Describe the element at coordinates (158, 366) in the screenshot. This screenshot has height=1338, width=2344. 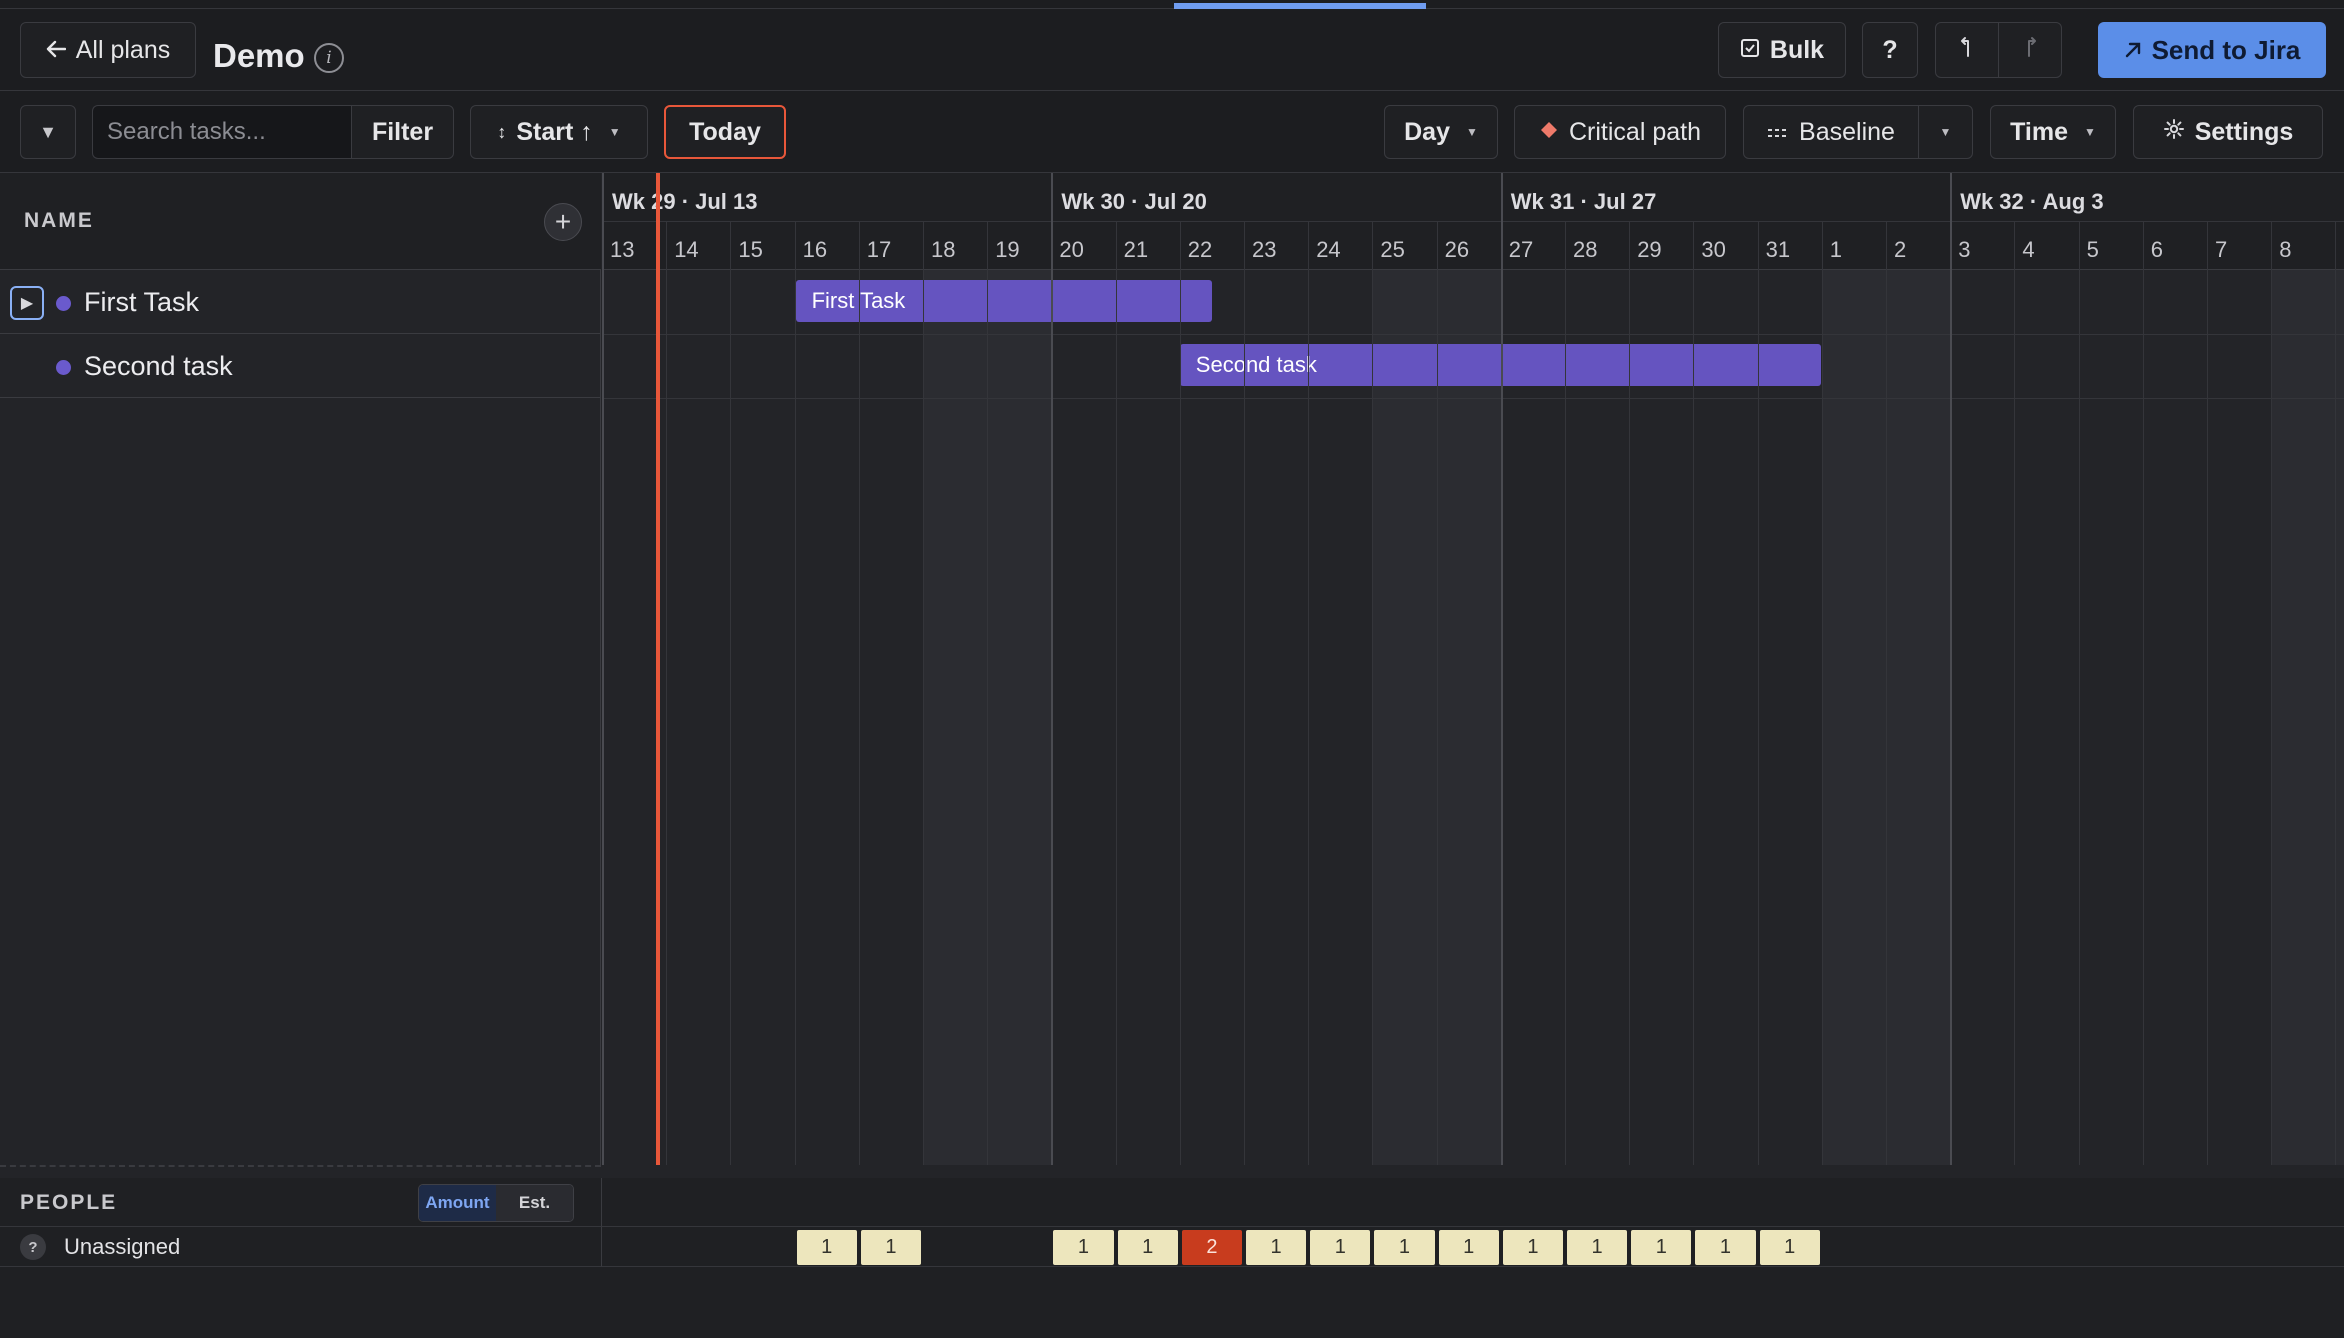
I see `task-name: Second task` at that location.